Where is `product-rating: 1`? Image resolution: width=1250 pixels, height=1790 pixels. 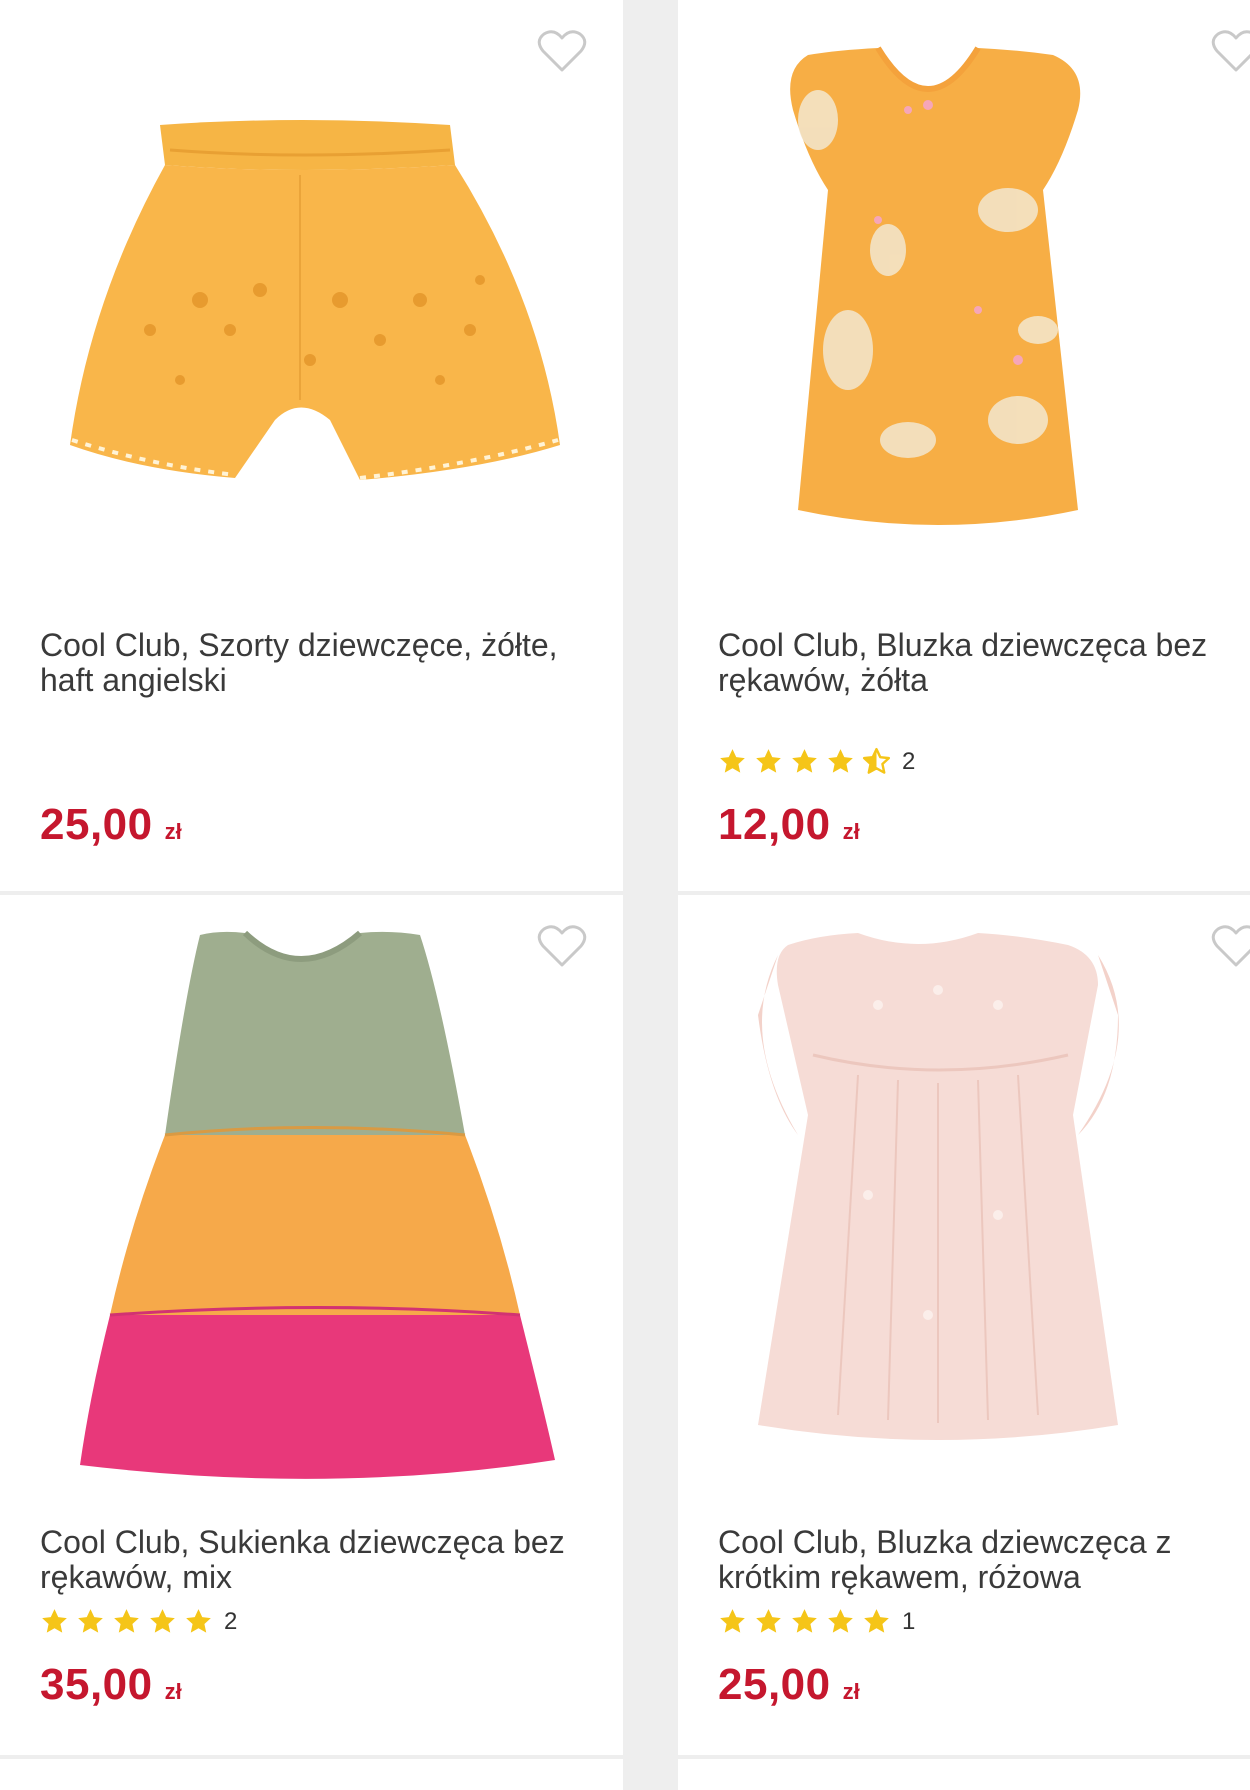
product-rating: 1 is located at coordinates (816, 1621).